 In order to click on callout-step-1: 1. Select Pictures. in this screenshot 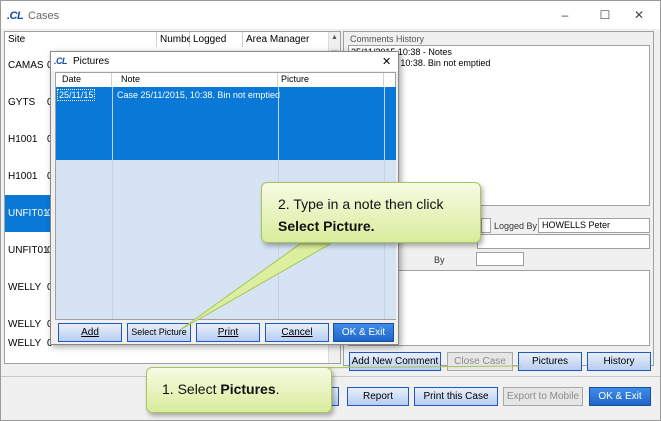, I will do `click(239, 390)`.